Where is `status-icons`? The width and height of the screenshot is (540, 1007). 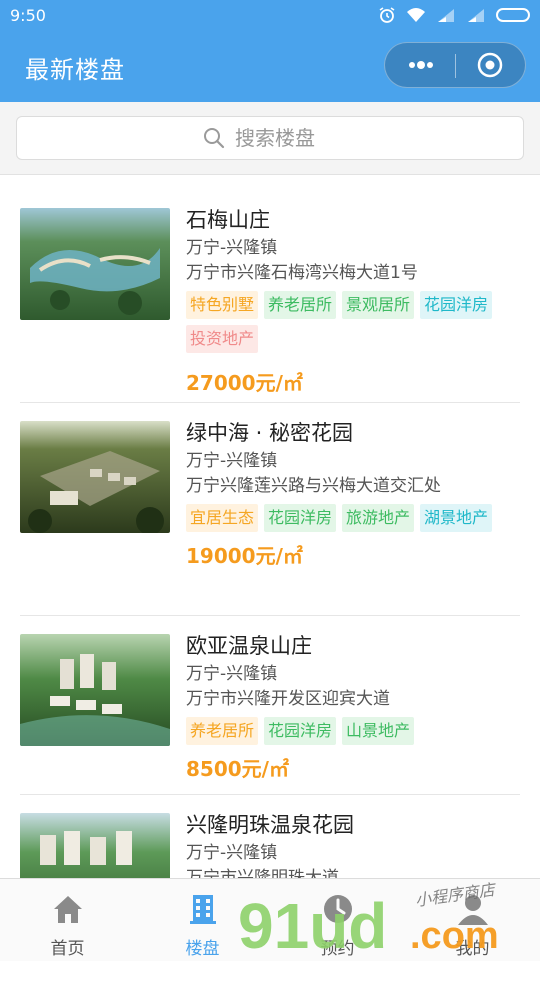 status-icons is located at coordinates (454, 15).